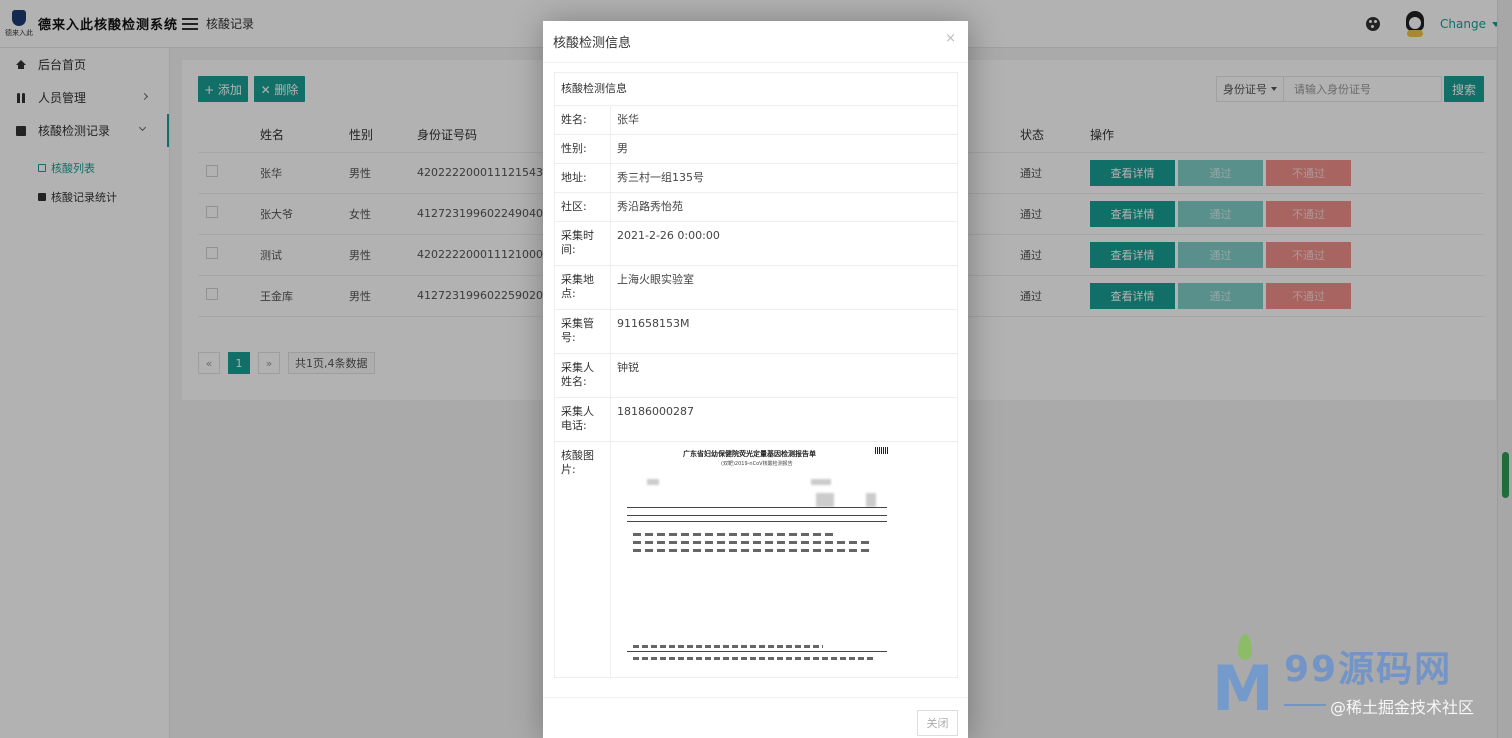  What do you see at coordinates (784, 207) in the screenshot?
I see `info-value: 秀沿路秀怡苑` at bounding box center [784, 207].